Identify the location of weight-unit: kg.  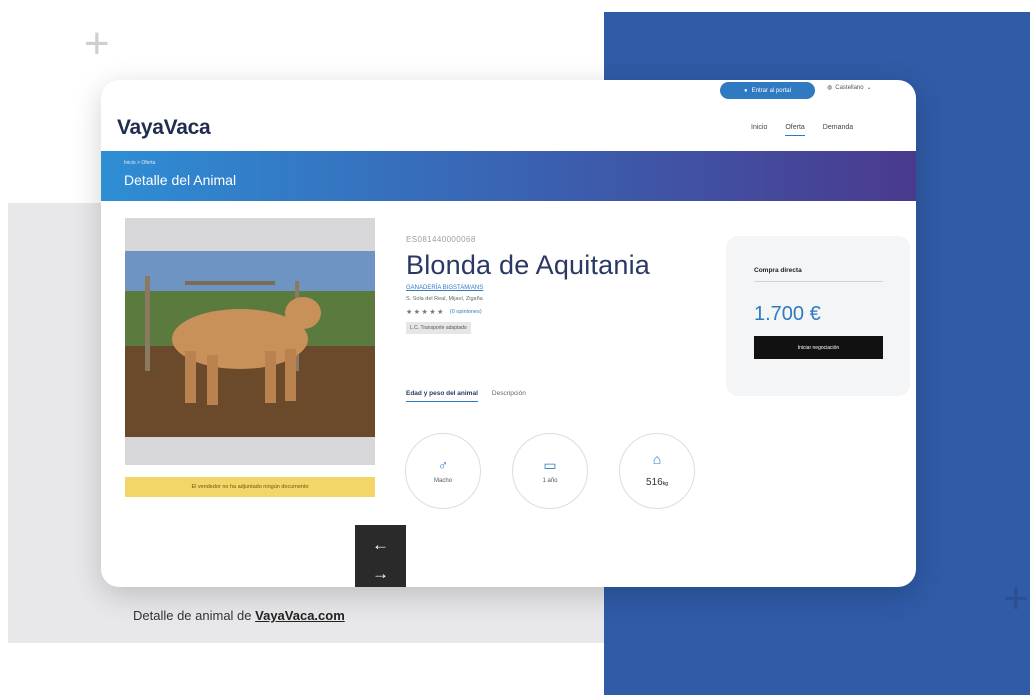
(665, 484).